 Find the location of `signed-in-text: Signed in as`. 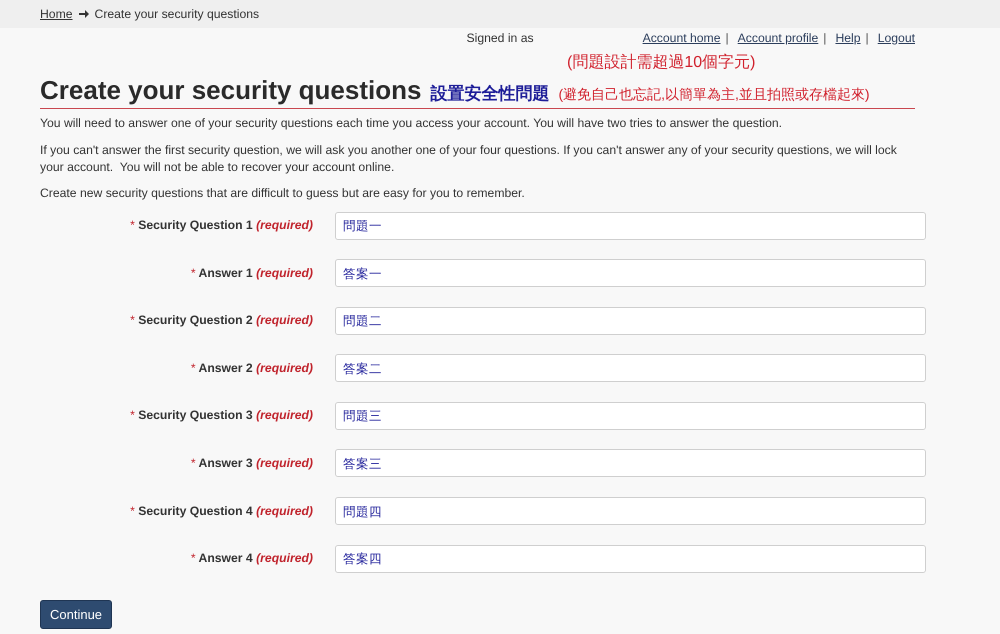

signed-in-text: Signed in as is located at coordinates (500, 38).